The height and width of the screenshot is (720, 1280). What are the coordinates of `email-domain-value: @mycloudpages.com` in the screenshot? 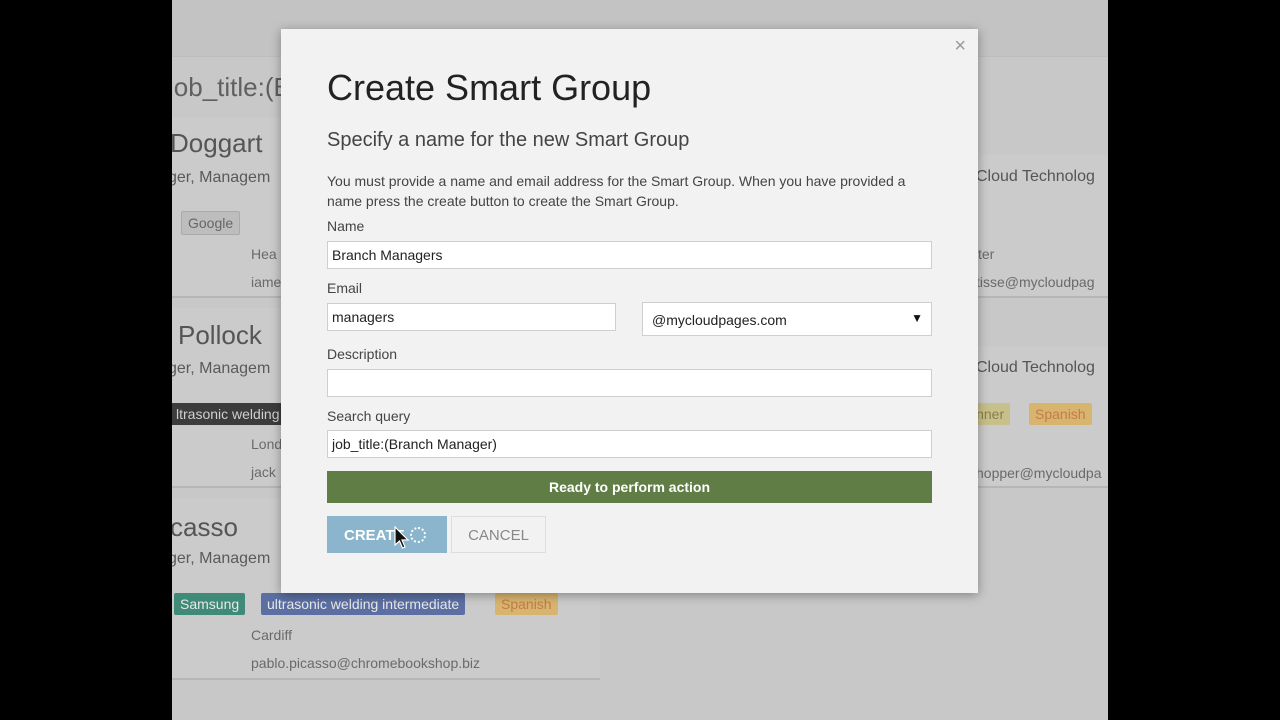 It's located at (719, 320).